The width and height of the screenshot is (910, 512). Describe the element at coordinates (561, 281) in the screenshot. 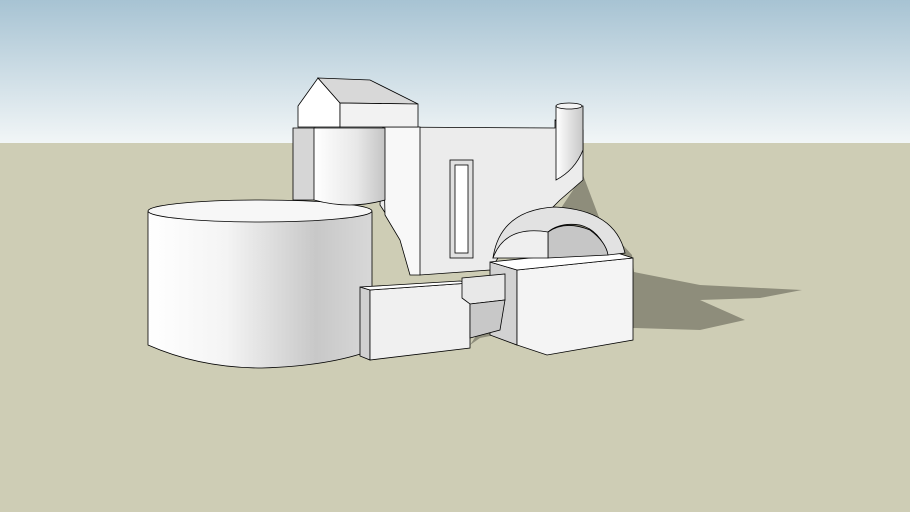

I see `arched-shed` at that location.